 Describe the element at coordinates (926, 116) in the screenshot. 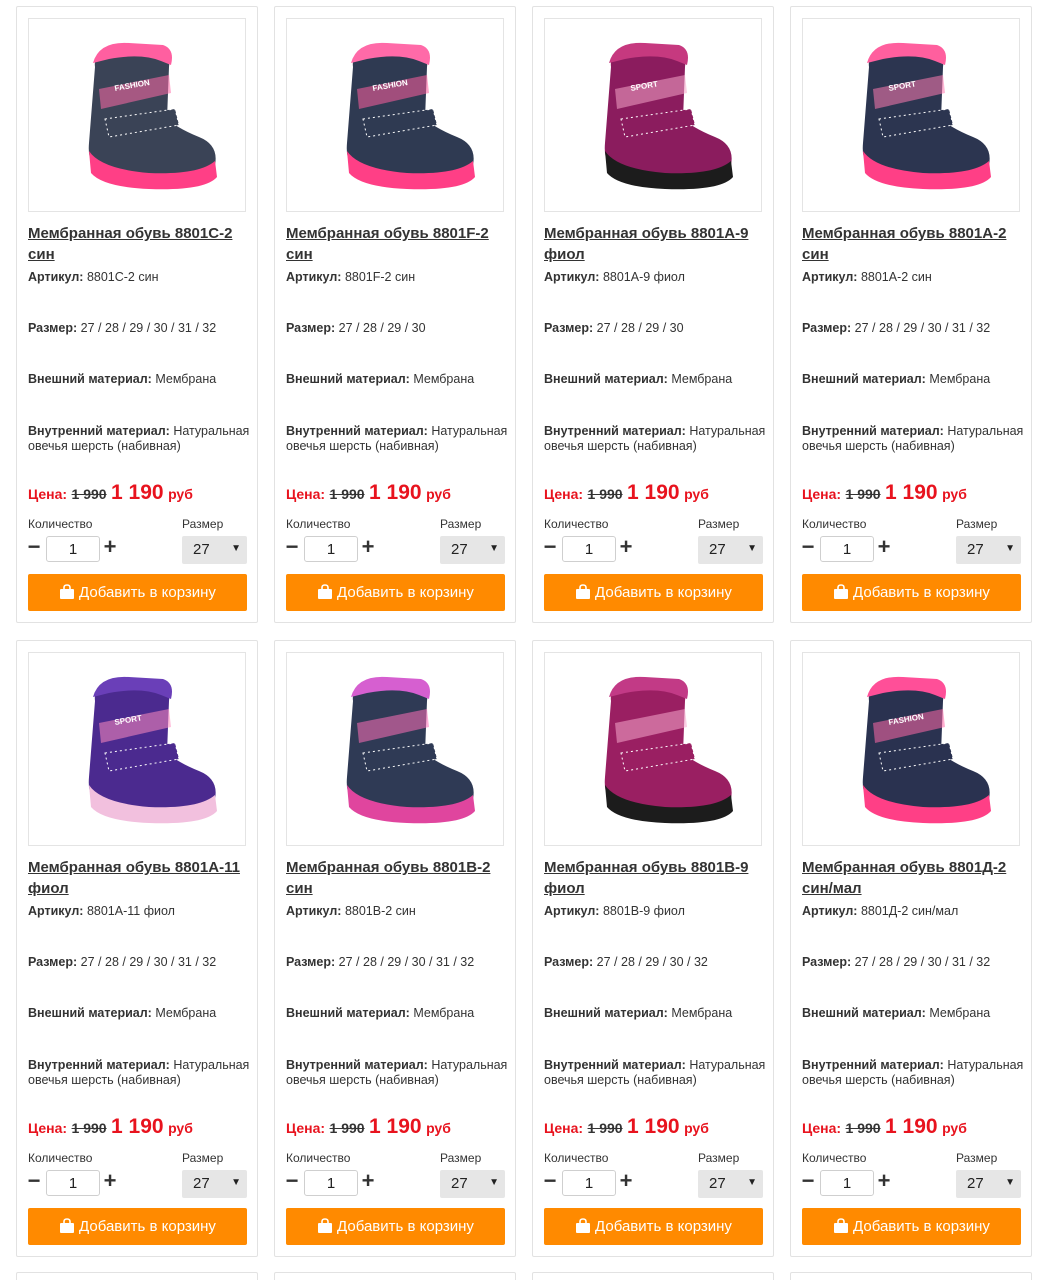

I see `boot-image: SPORT` at that location.